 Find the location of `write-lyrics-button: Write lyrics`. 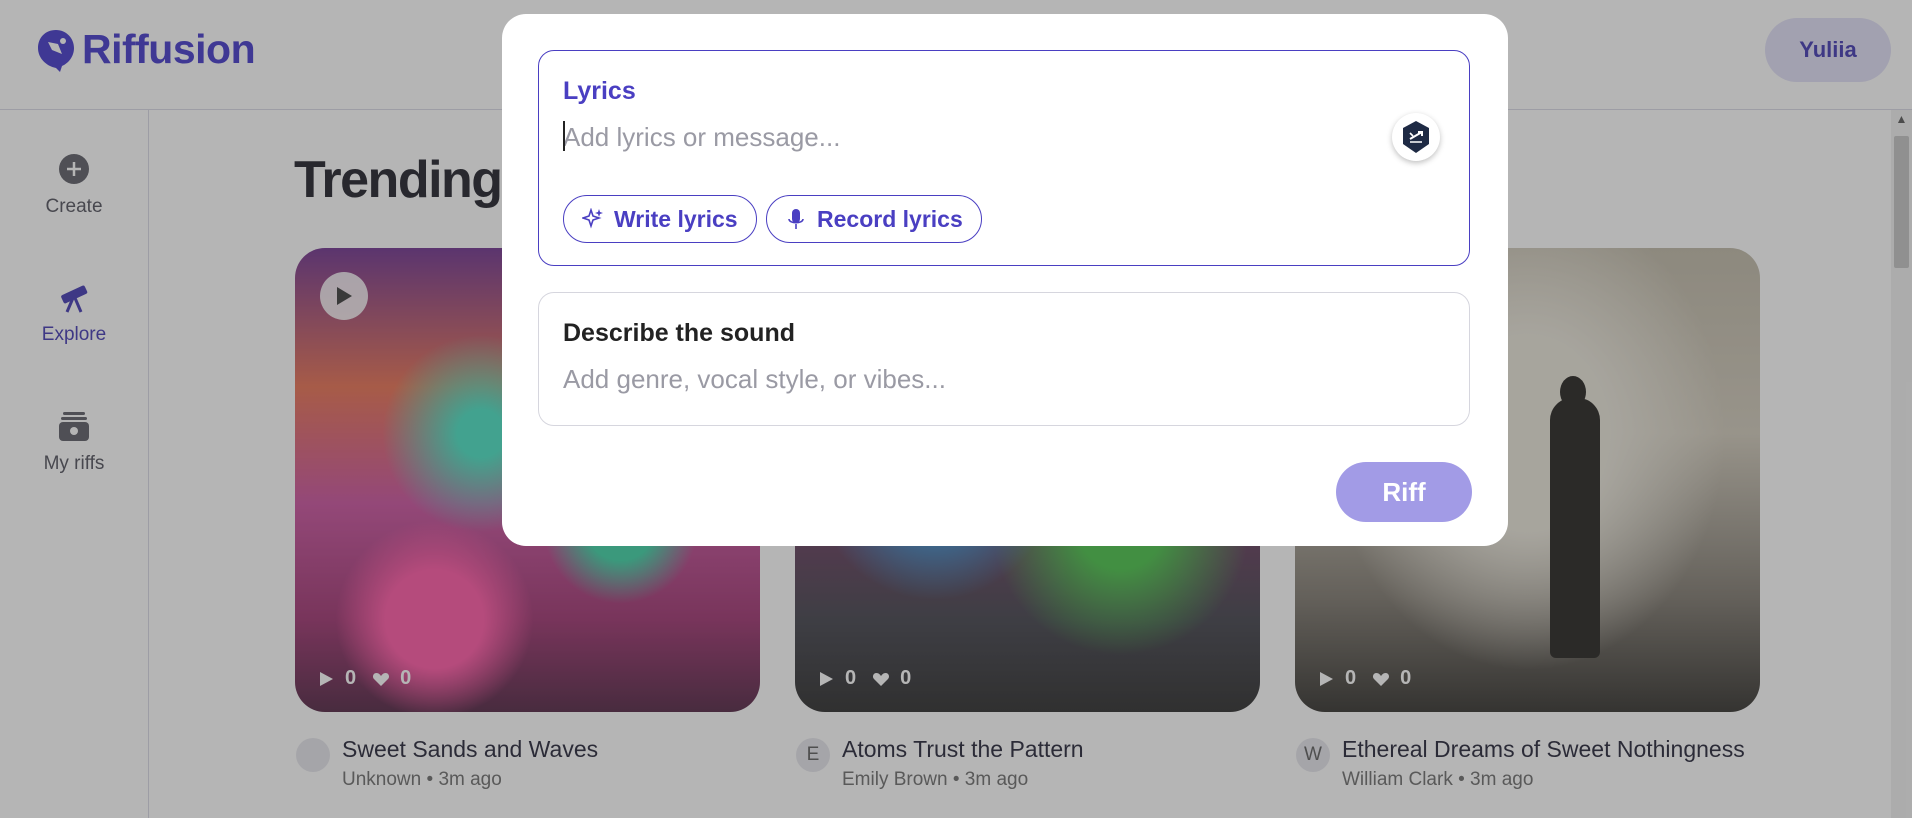

write-lyrics-button: Write lyrics is located at coordinates (660, 219).